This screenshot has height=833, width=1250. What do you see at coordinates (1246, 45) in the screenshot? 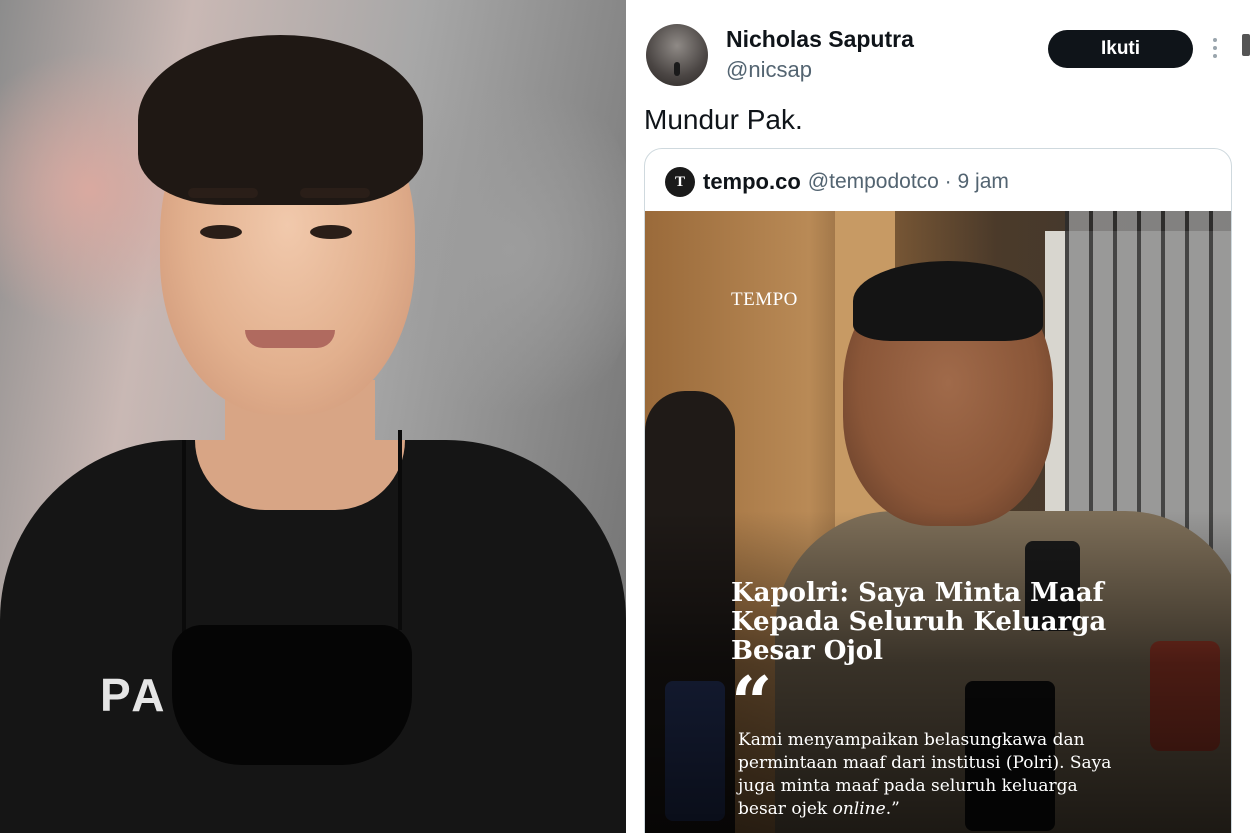
I see `scrollbar` at bounding box center [1246, 45].